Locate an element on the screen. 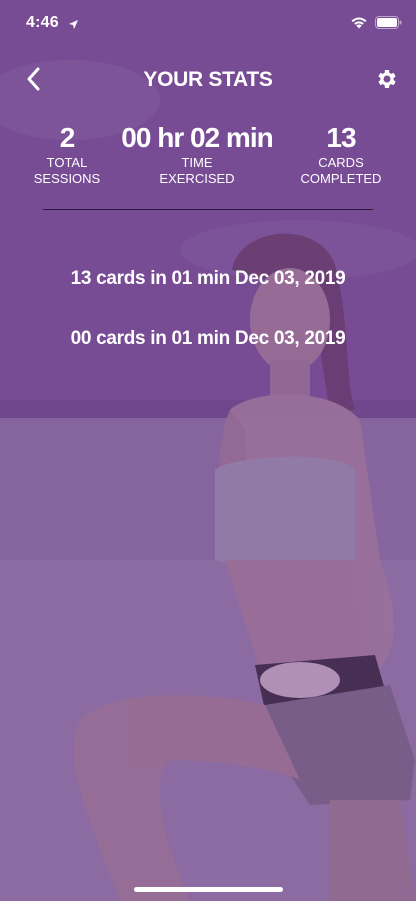 This screenshot has width=416, height=901. stat-cards-completed: 13 CARDS COMPLETED is located at coordinates (341, 154).